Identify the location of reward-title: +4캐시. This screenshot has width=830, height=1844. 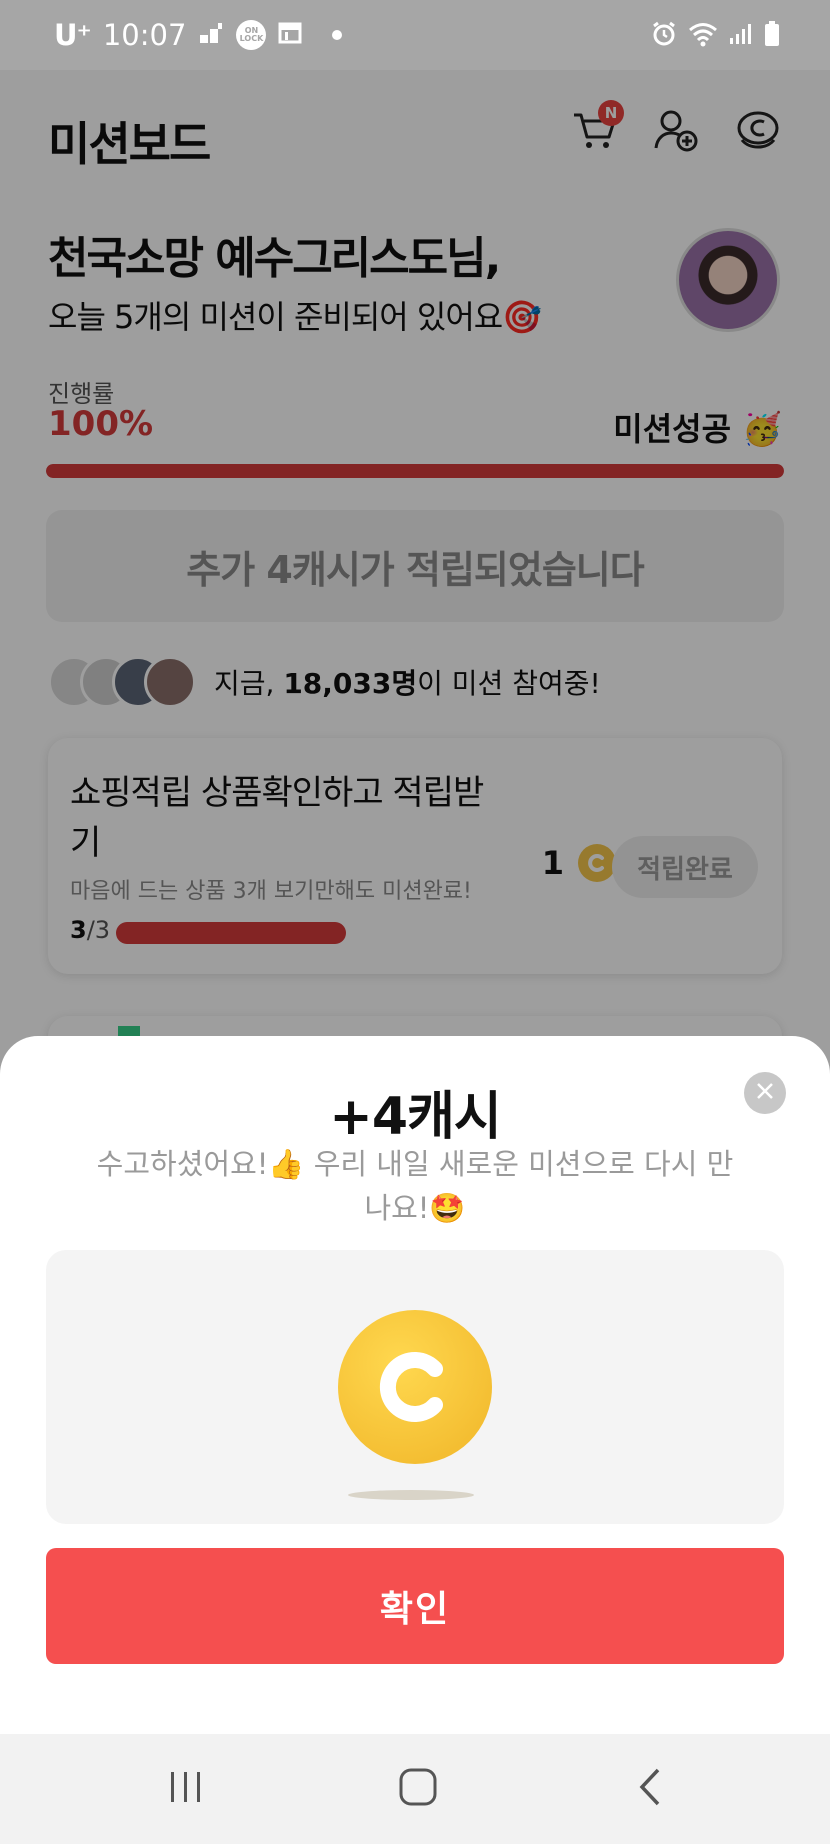
(415, 1117).